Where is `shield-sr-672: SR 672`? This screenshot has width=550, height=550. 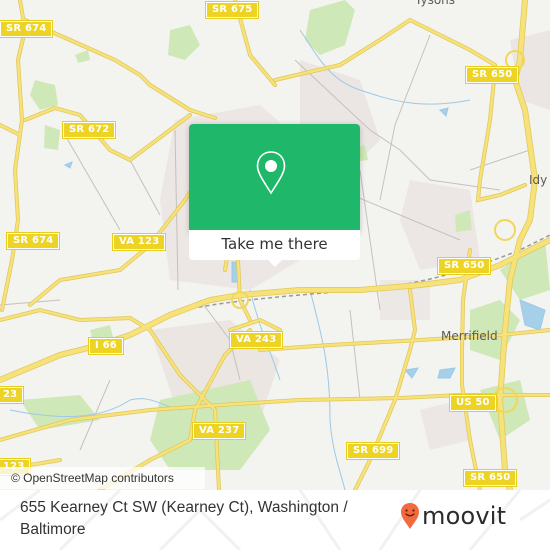 shield-sr-672: SR 672 is located at coordinates (89, 130).